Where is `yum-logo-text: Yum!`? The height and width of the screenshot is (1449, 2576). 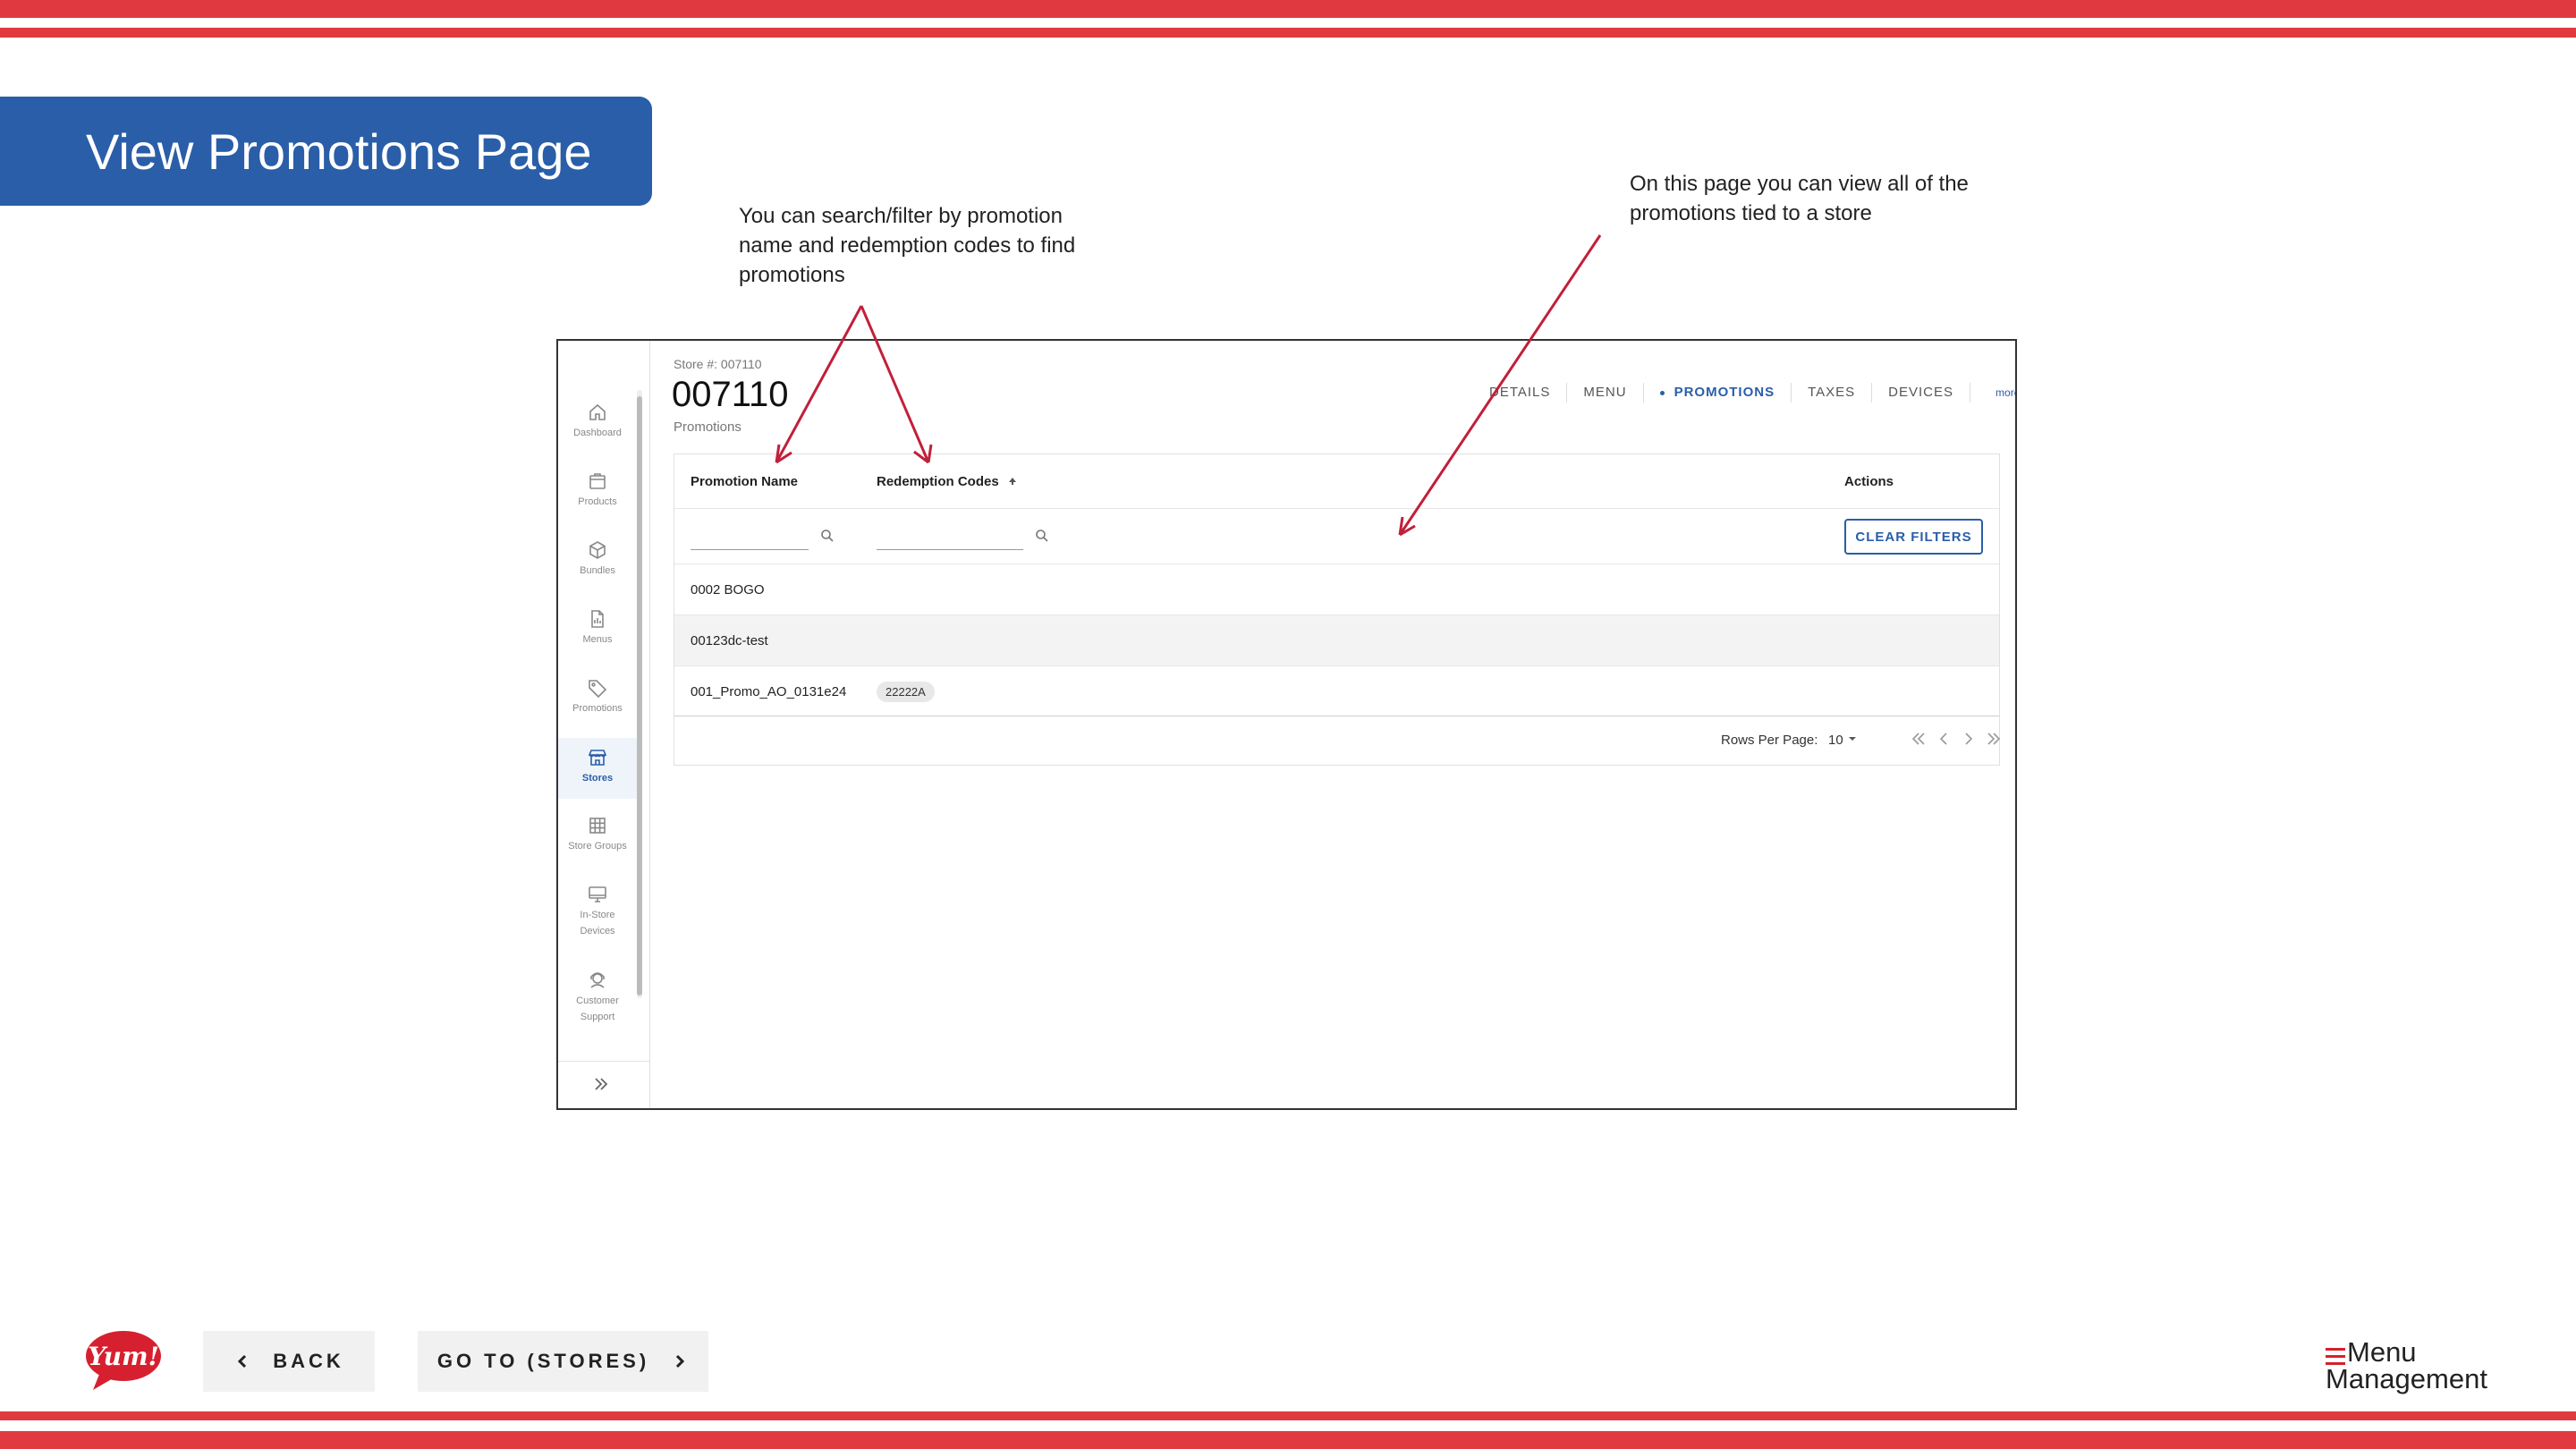
yum-logo-text: Yum! is located at coordinates (123, 1356).